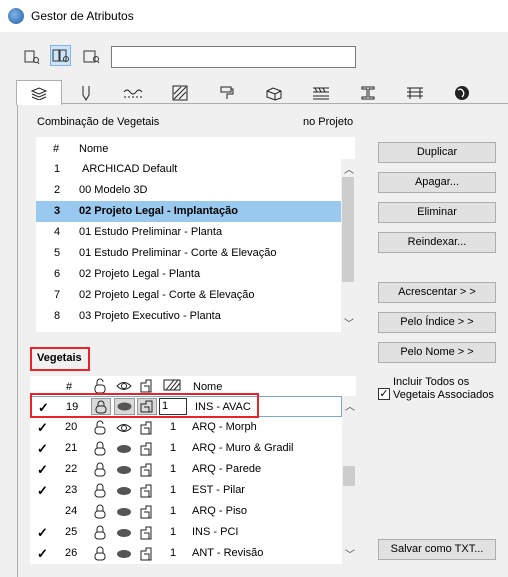 The width and height of the screenshot is (508, 577). What do you see at coordinates (186, 511) in the screenshot?
I see `layer-row: 24 1 ARQ - Piso` at bounding box center [186, 511].